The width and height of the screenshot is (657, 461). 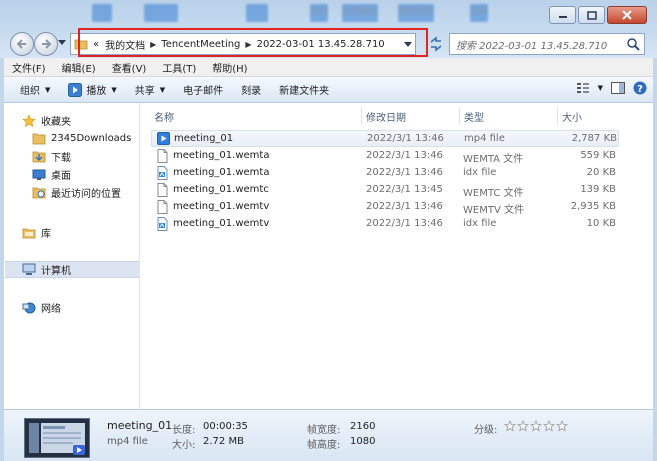 What do you see at coordinates (46, 44) in the screenshot?
I see `forward-button` at bounding box center [46, 44].